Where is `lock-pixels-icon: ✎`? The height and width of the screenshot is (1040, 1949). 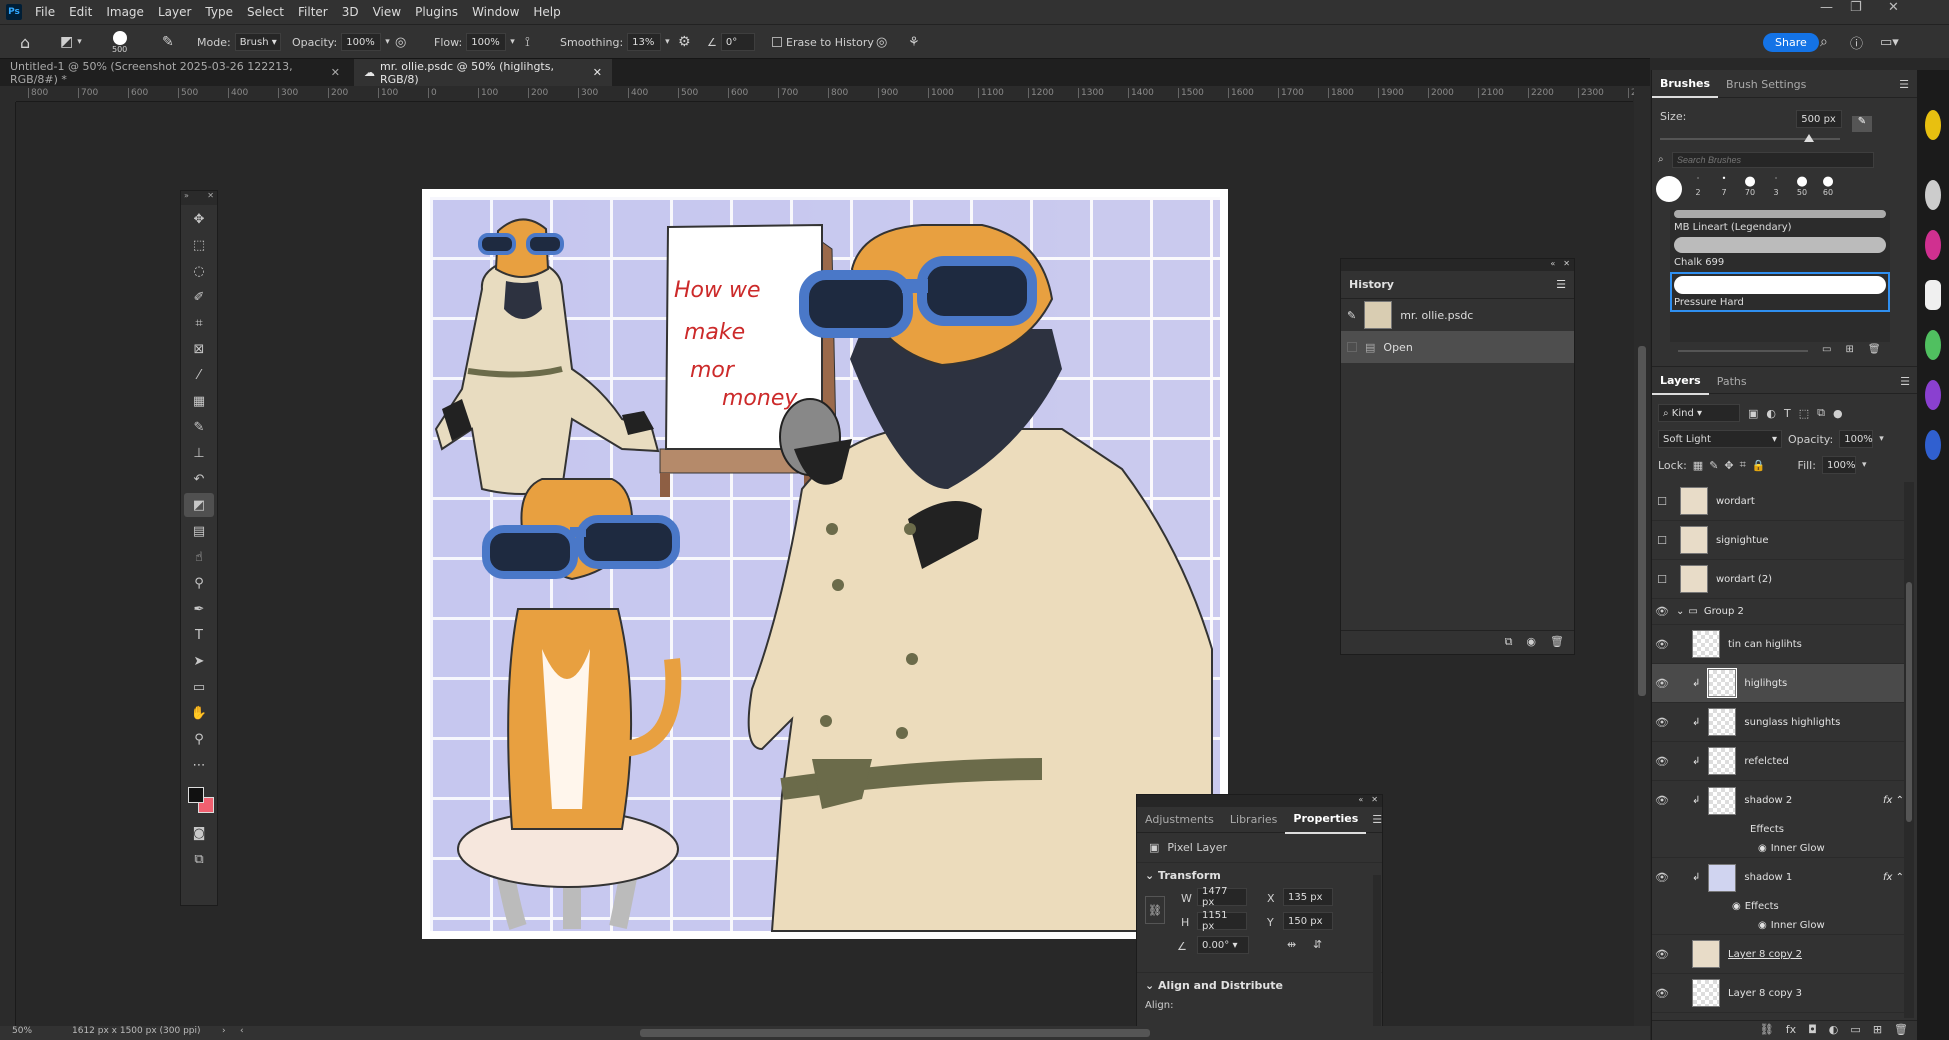
lock-pixels-icon: ✎ is located at coordinates (1713, 465).